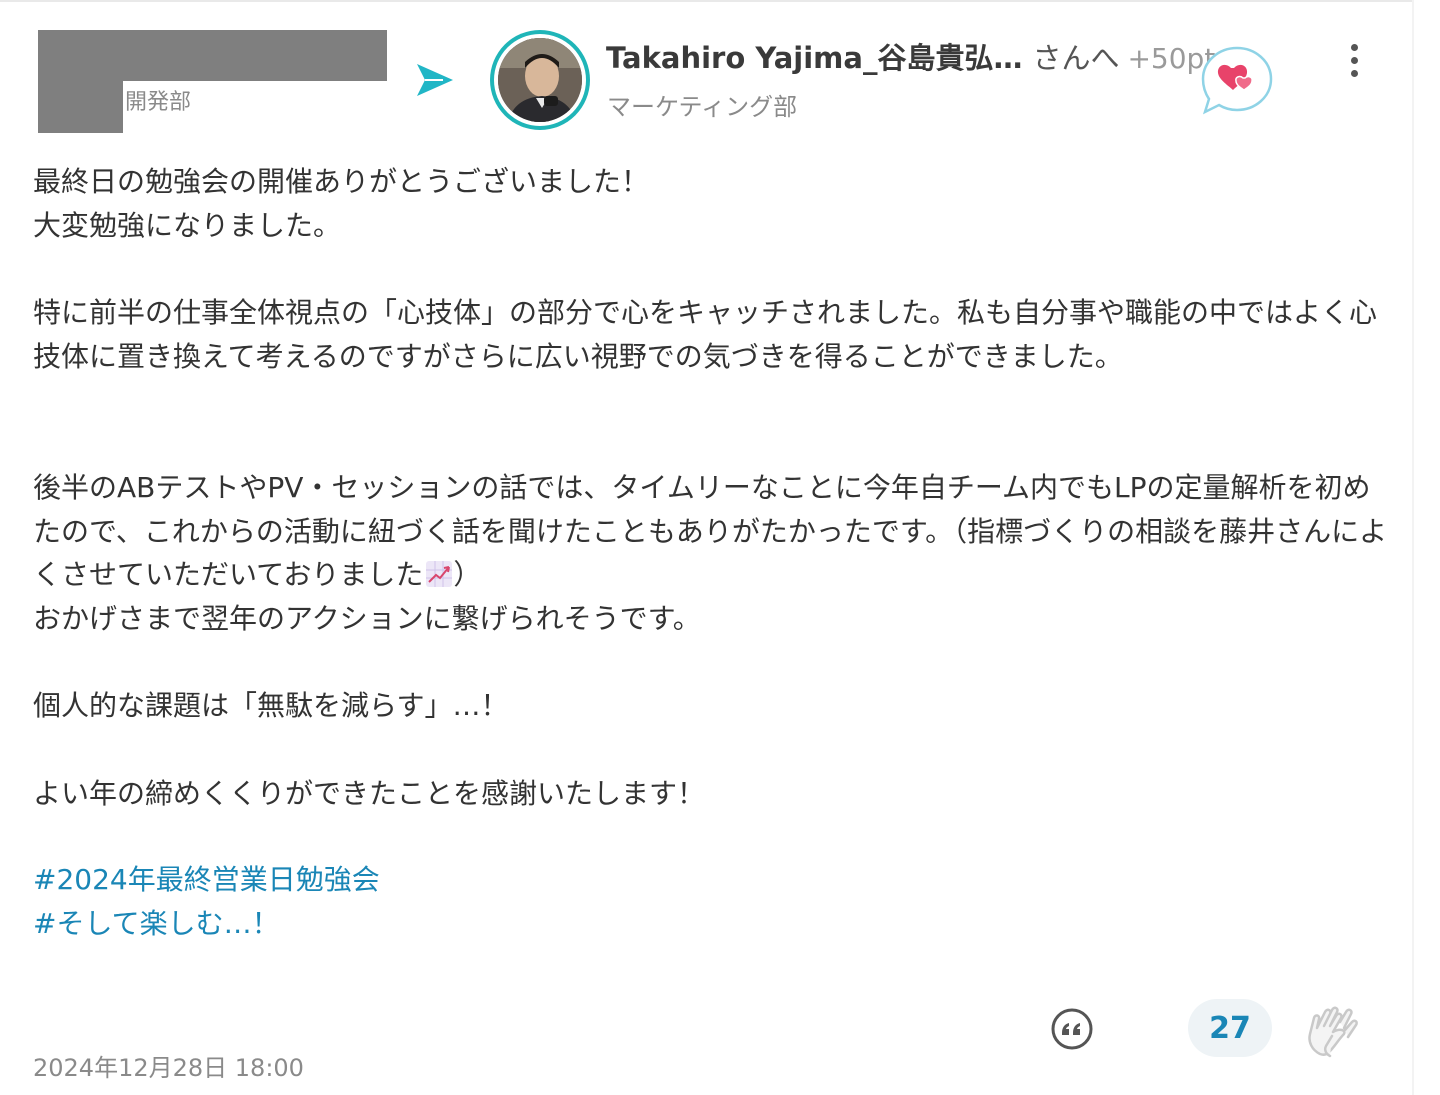  Describe the element at coordinates (706, 1) in the screenshot. I see `card-border-top` at that location.